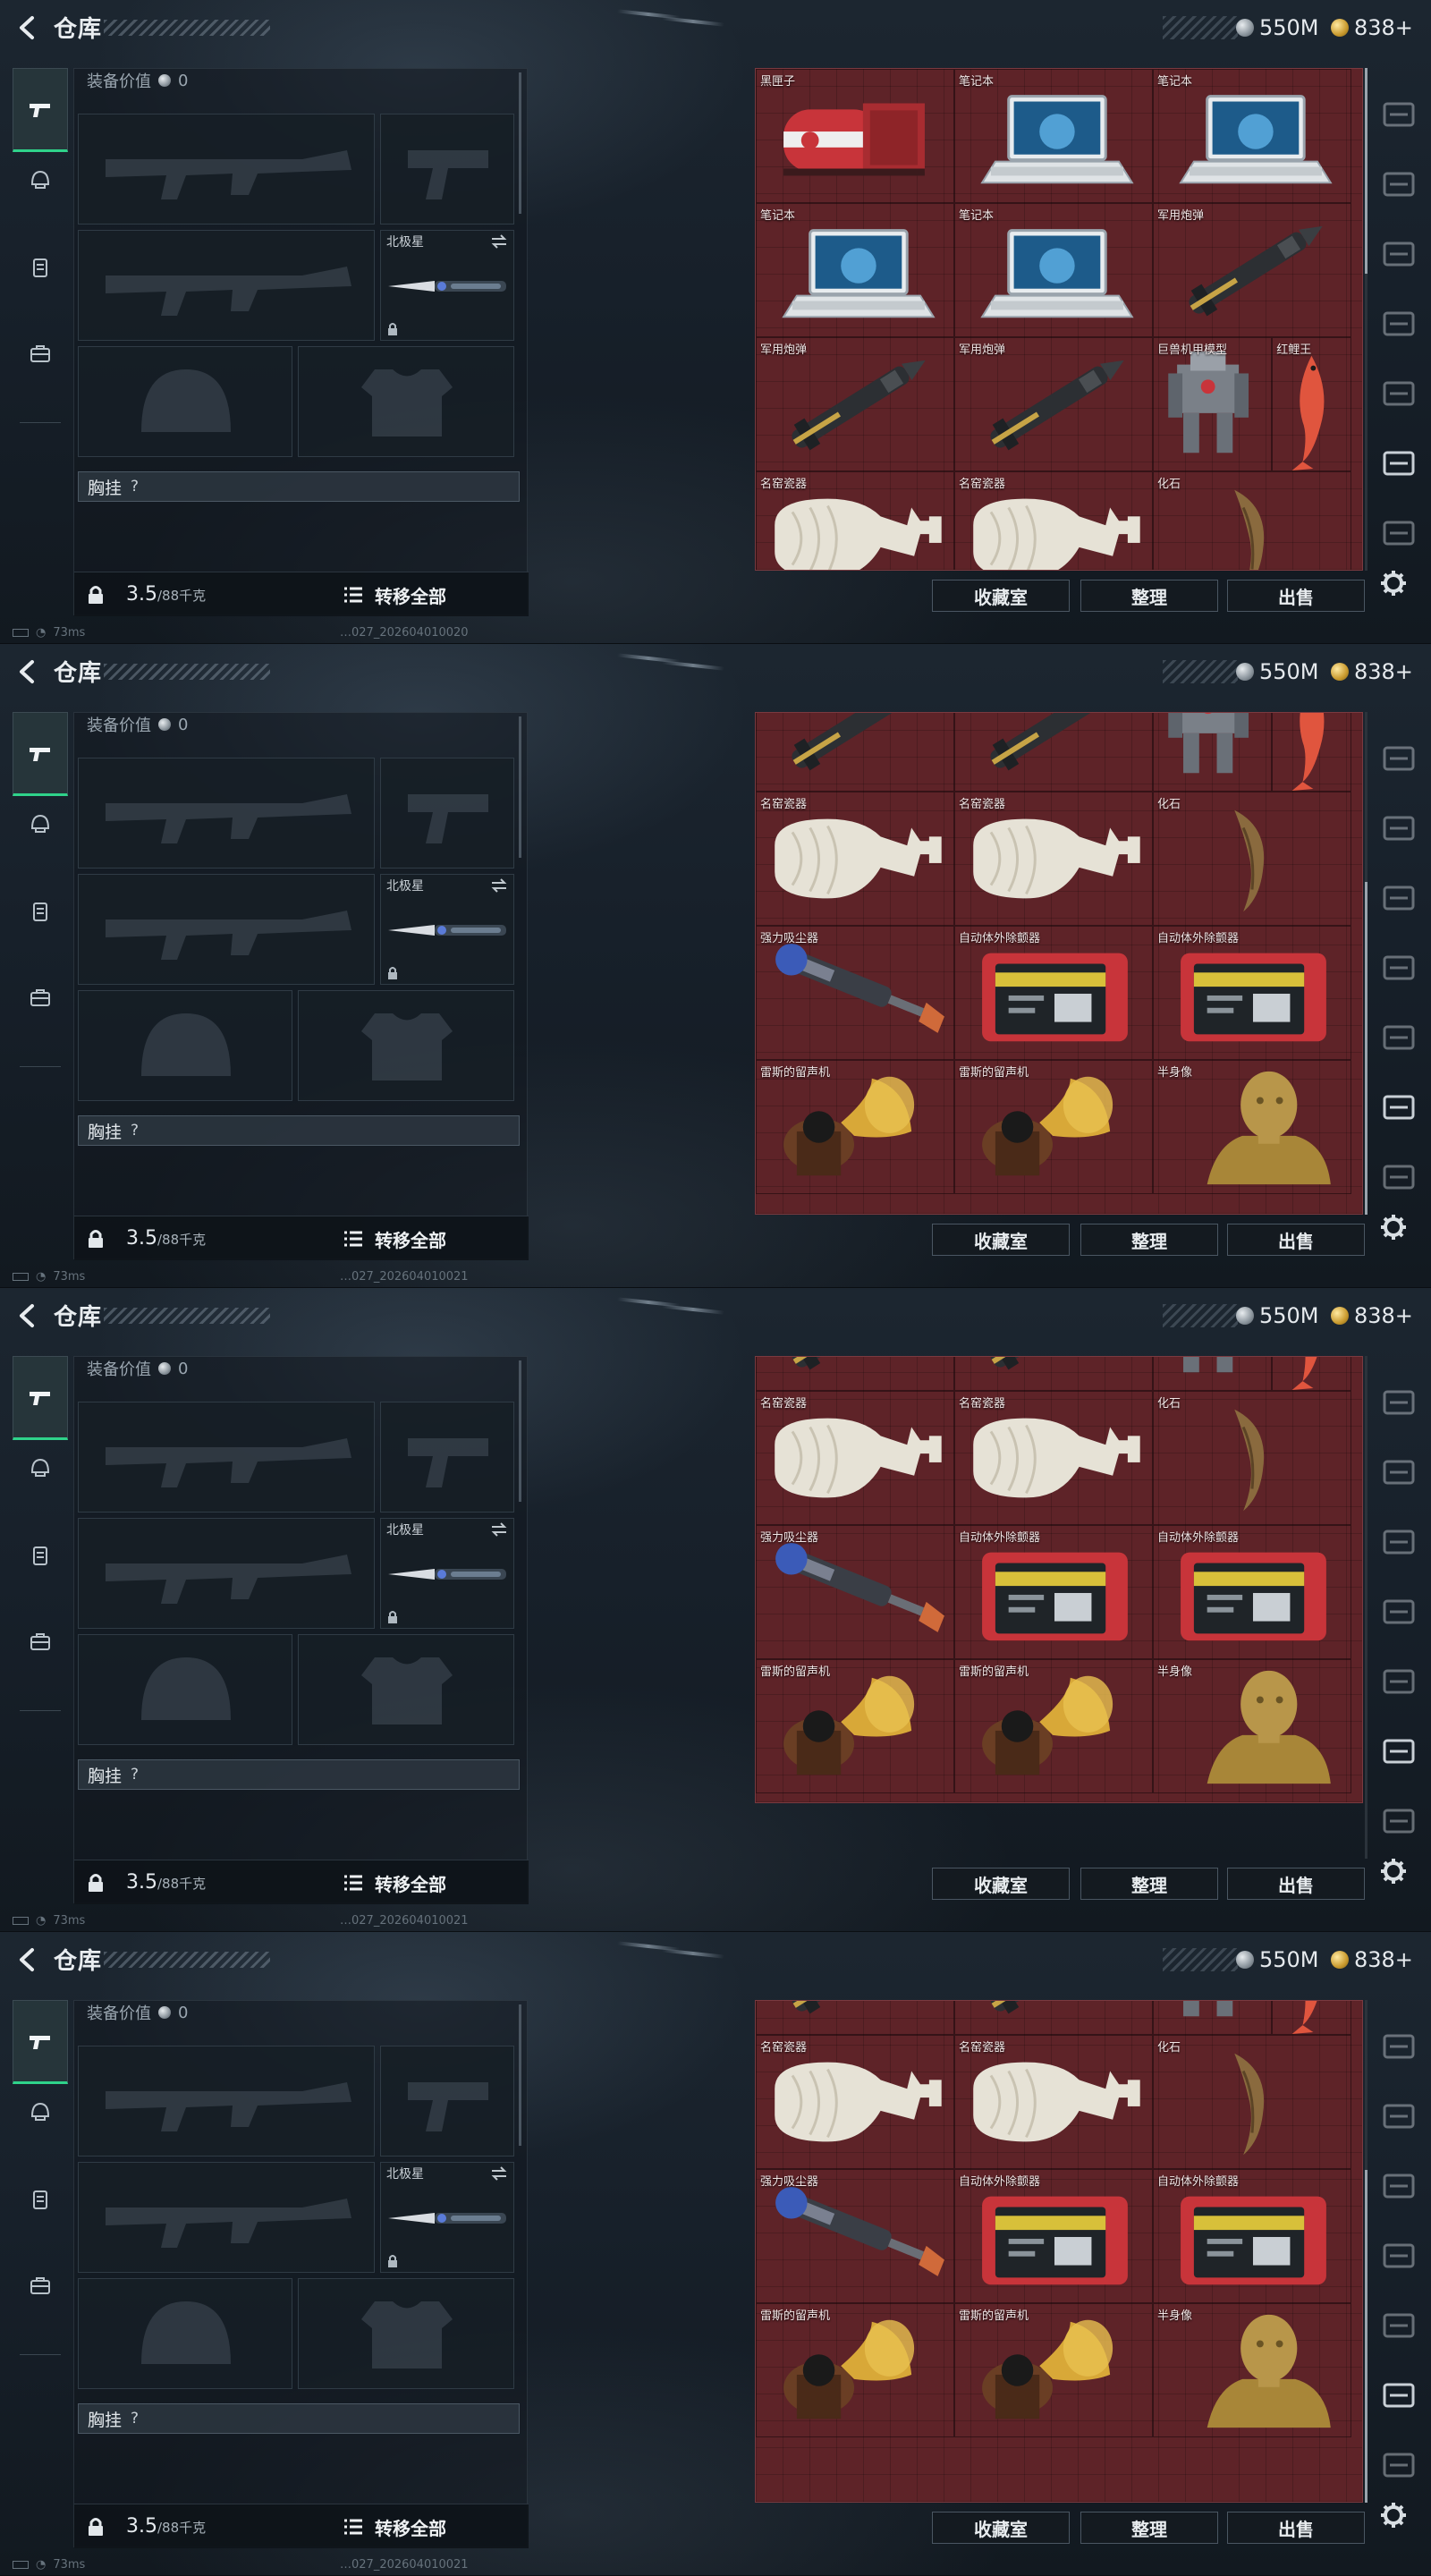 The height and width of the screenshot is (2576, 1431). What do you see at coordinates (185, 1045) in the screenshot?
I see `helmet-slot` at bounding box center [185, 1045].